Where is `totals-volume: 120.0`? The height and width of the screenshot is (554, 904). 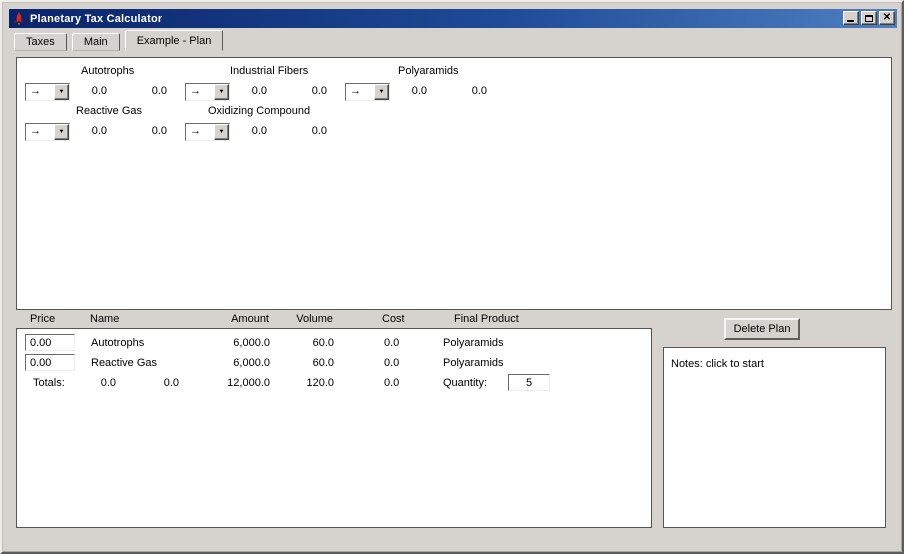
totals-volume: 120.0 is located at coordinates (320, 383).